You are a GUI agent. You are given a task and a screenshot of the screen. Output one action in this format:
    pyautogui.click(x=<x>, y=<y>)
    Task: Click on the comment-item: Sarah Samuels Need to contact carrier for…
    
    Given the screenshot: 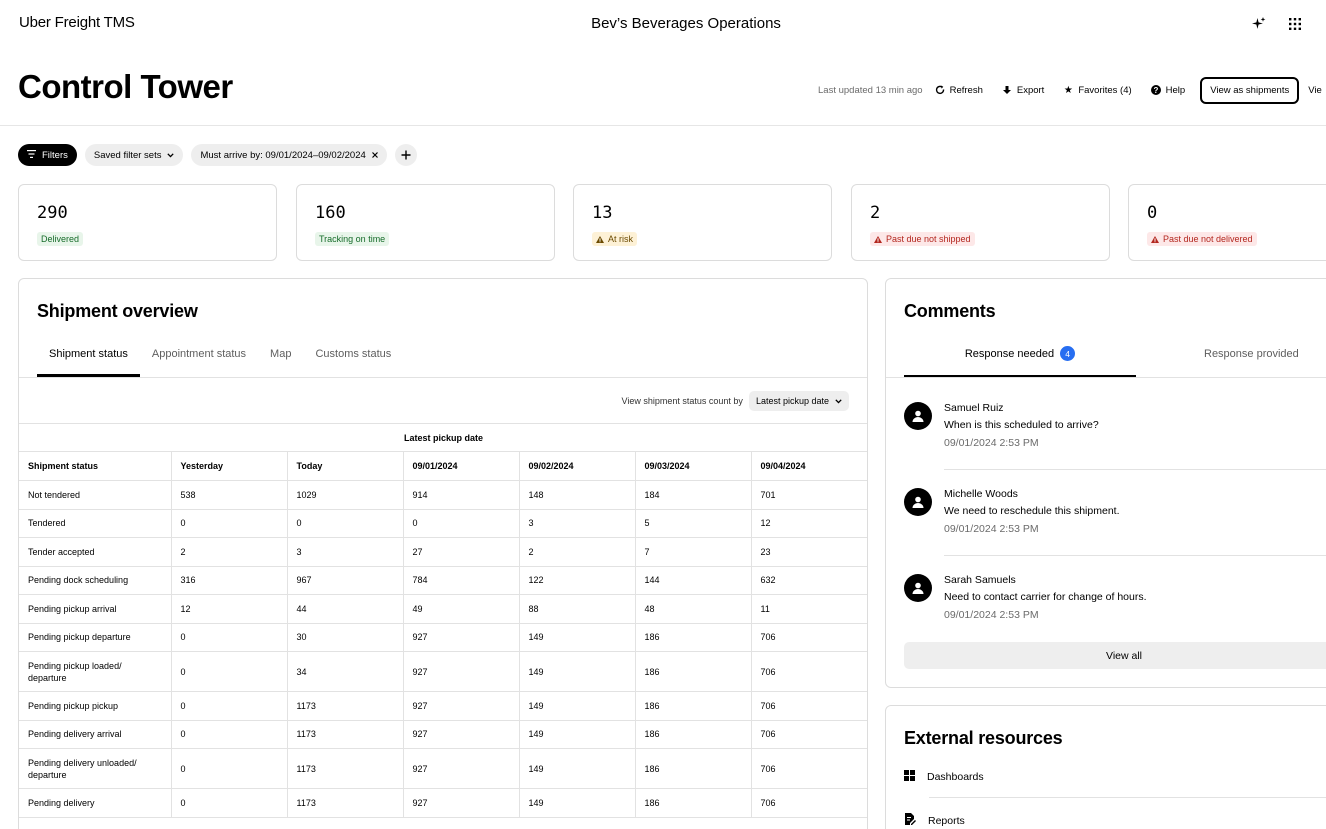 What is the action you would take?
    pyautogui.click(x=1115, y=604)
    